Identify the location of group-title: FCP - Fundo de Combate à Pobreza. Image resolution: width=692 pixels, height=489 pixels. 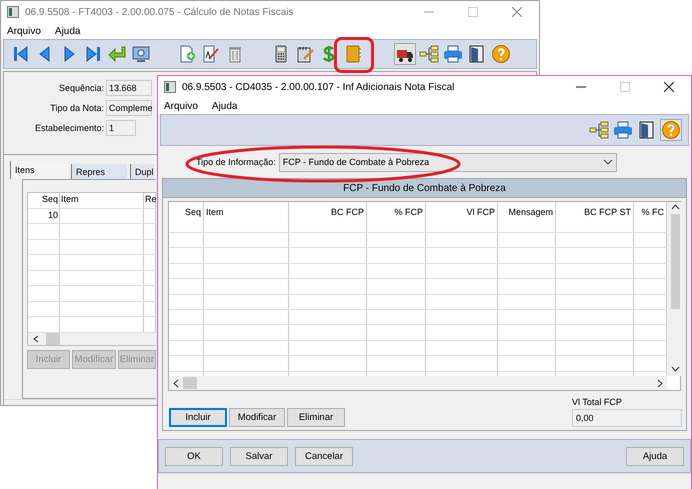
(424, 188).